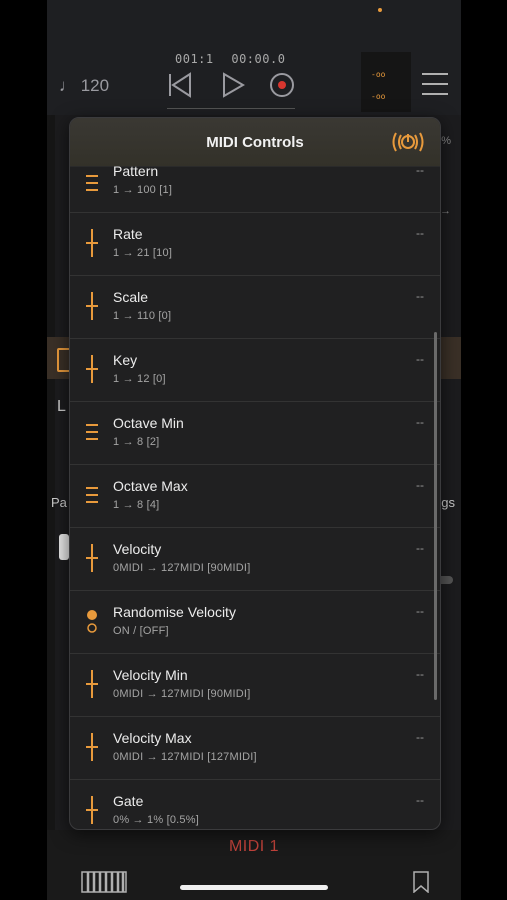  What do you see at coordinates (152, 738) in the screenshot?
I see `control-name: Velocity Max` at bounding box center [152, 738].